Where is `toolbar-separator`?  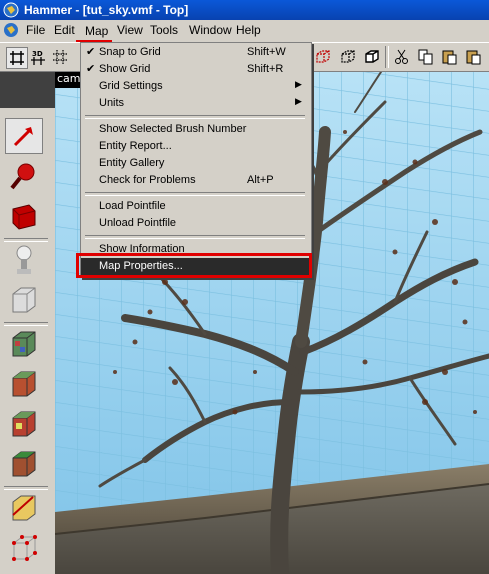 toolbar-separator is located at coordinates (387, 57).